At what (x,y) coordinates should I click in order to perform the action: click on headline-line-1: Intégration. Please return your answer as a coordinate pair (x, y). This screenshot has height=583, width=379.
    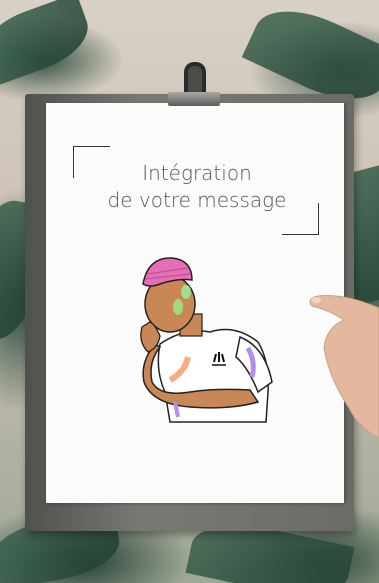
    Looking at the image, I should click on (197, 173).